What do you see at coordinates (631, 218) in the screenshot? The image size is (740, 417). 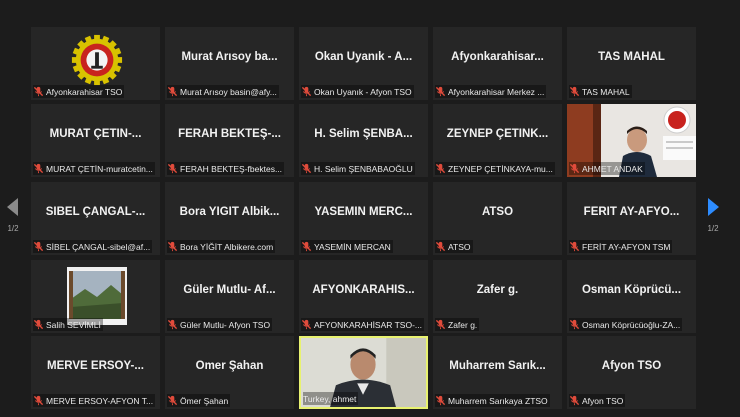 I see `participant-tile: FERİT AY-AFYO... FERİT AY-AFYON TSM` at bounding box center [631, 218].